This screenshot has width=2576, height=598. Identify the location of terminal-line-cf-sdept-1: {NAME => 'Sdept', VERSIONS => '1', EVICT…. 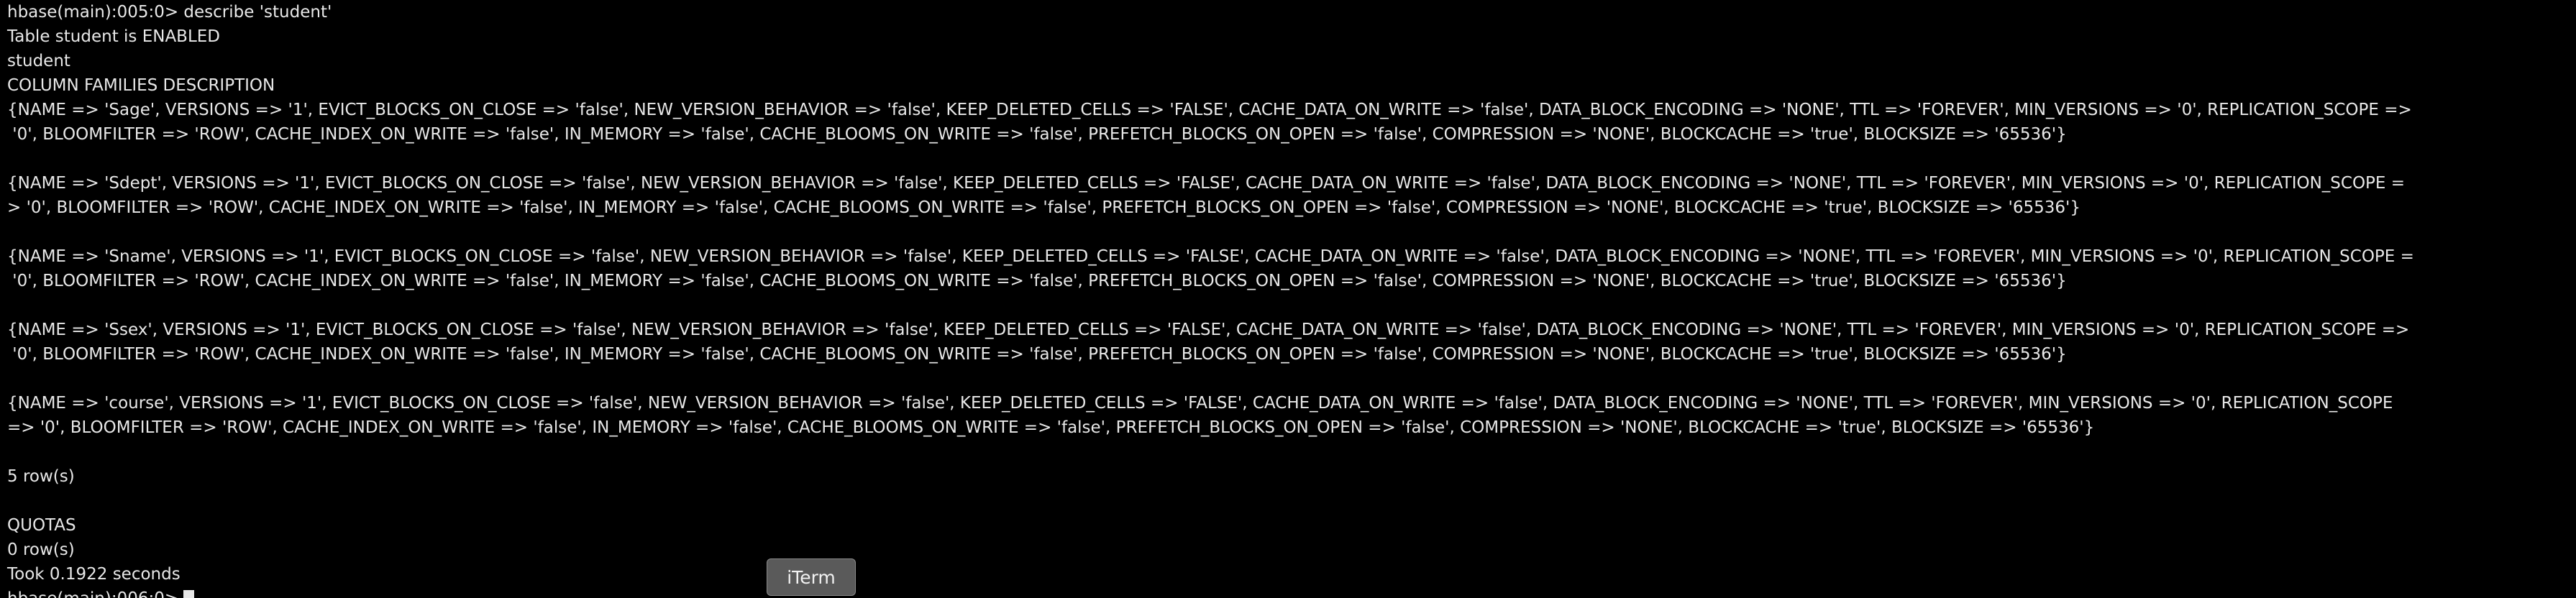
(1206, 183).